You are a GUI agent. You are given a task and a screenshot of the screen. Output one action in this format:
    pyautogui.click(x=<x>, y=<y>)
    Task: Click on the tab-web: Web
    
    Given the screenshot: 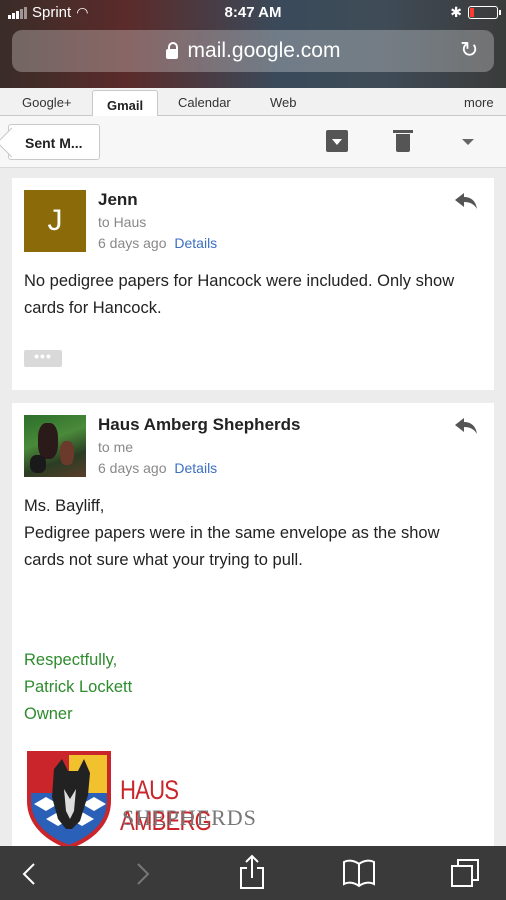 What is the action you would take?
    pyautogui.click(x=283, y=102)
    